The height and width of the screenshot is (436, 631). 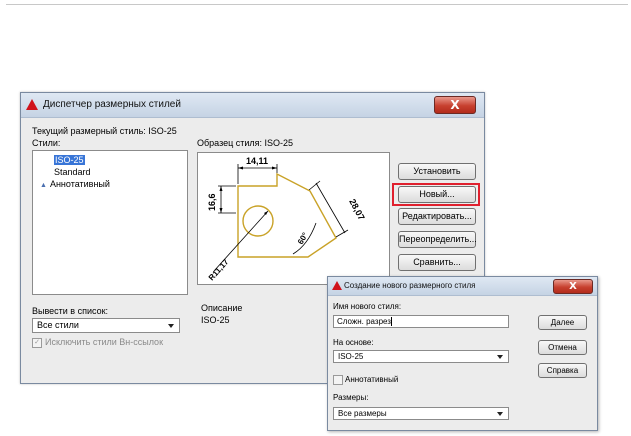 What do you see at coordinates (362, 413) in the screenshot?
I see `use-for-value: Все размеры` at bounding box center [362, 413].